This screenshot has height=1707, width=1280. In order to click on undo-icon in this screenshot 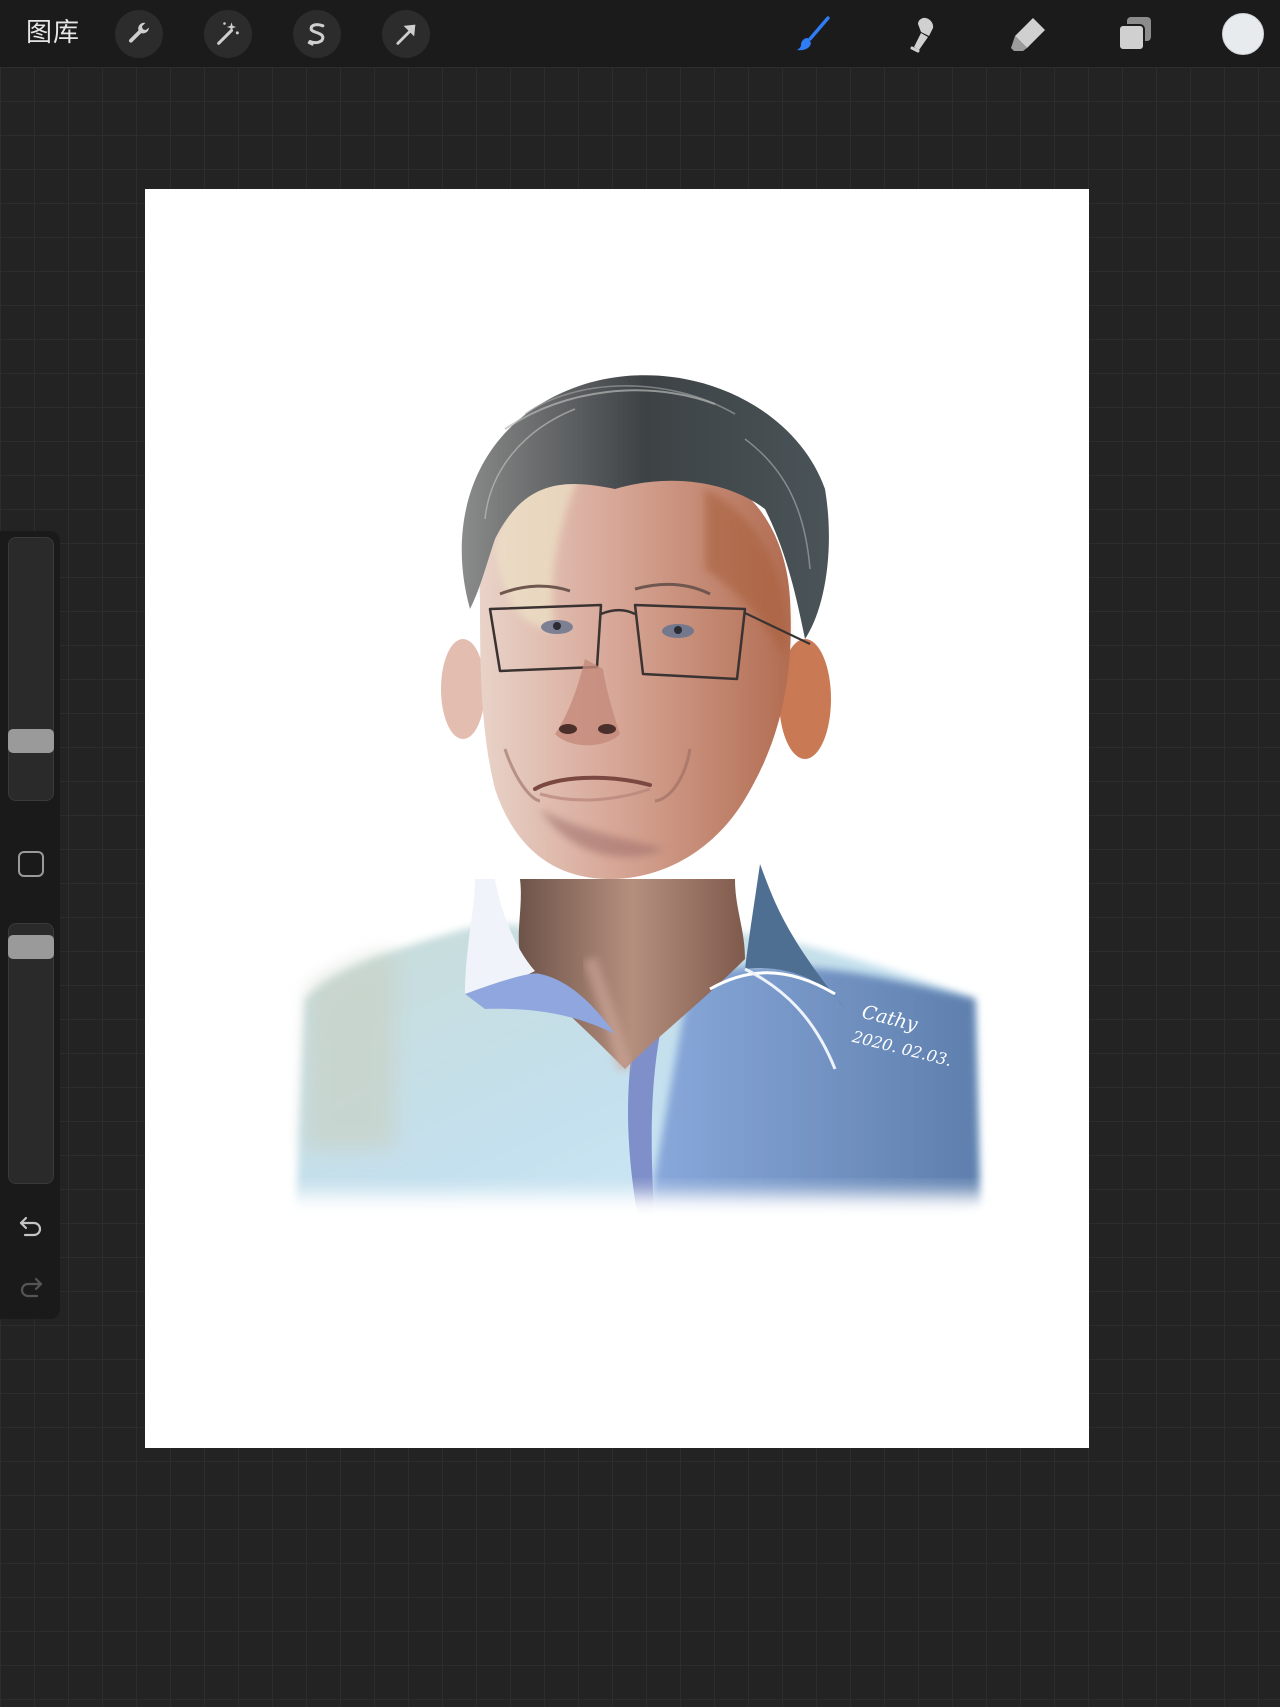, I will do `click(30, 1226)`.